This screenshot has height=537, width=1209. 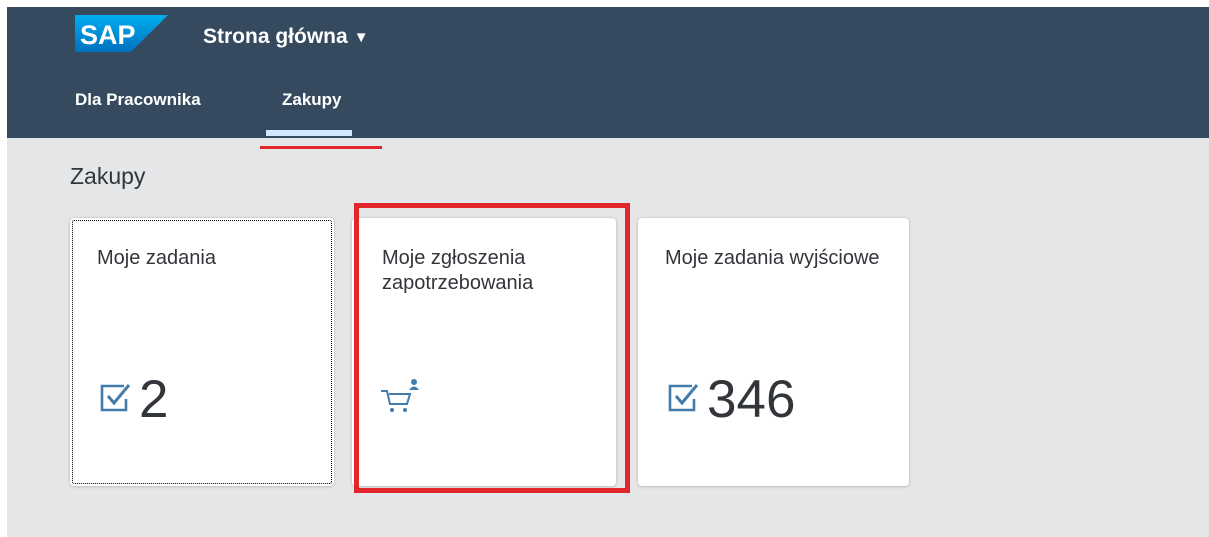 I want to click on home-menu-button: Strona główna ▼, so click(x=286, y=37).